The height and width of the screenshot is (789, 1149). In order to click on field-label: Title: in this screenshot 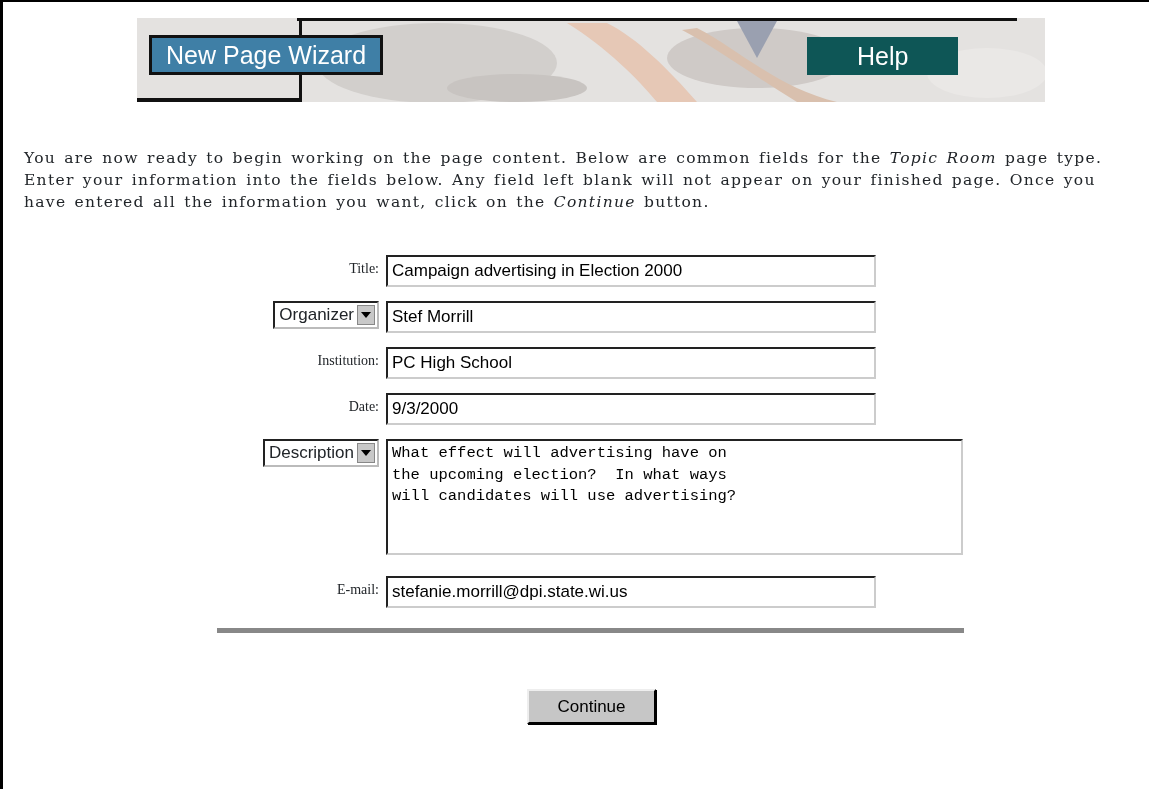, I will do `click(364, 269)`.